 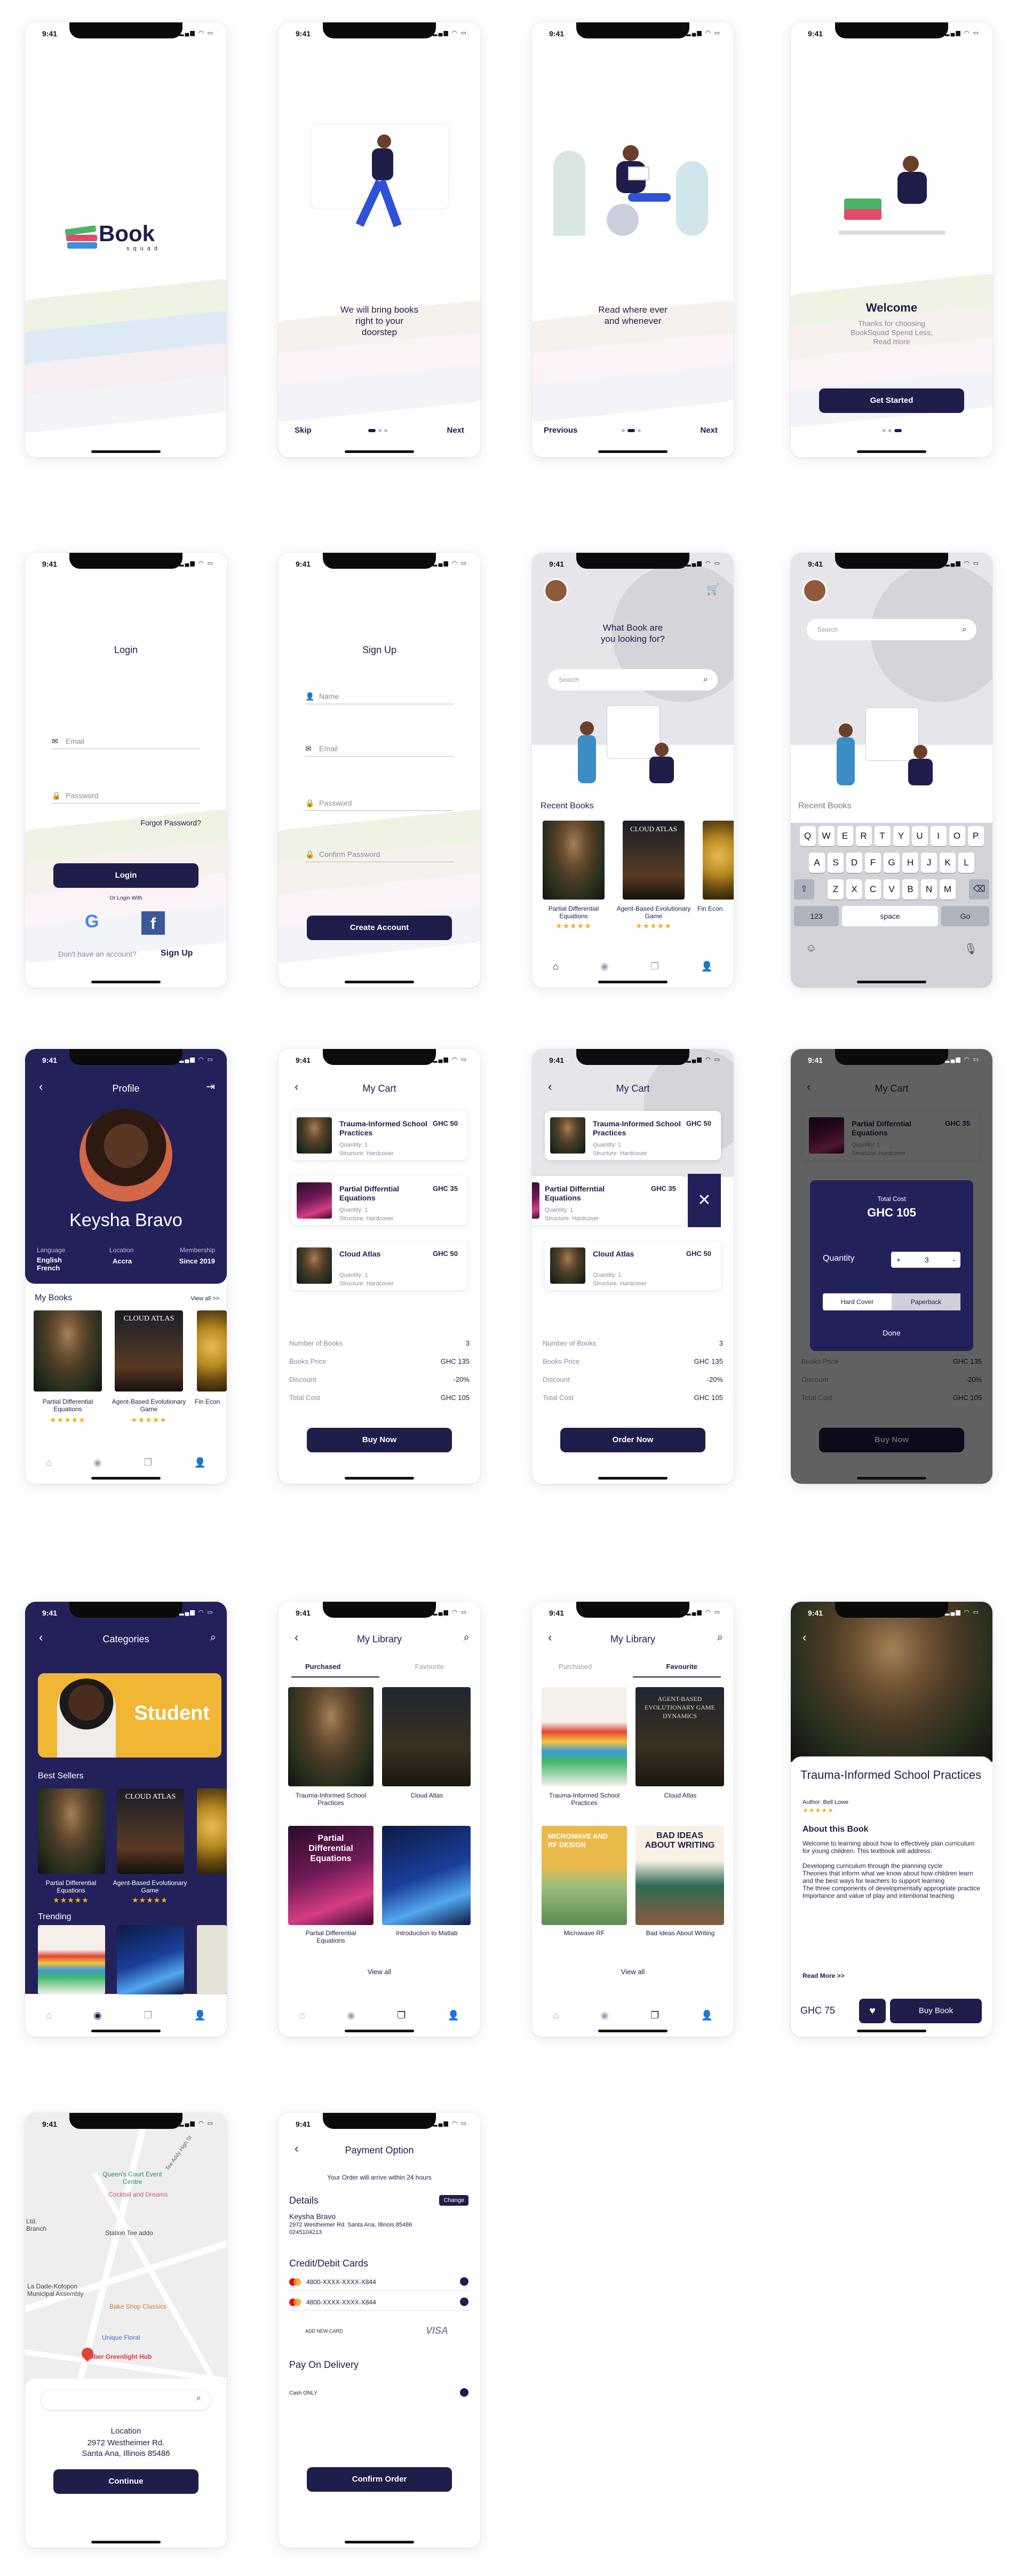 What do you see at coordinates (426, 1875) in the screenshot?
I see `book-cover-matlab` at bounding box center [426, 1875].